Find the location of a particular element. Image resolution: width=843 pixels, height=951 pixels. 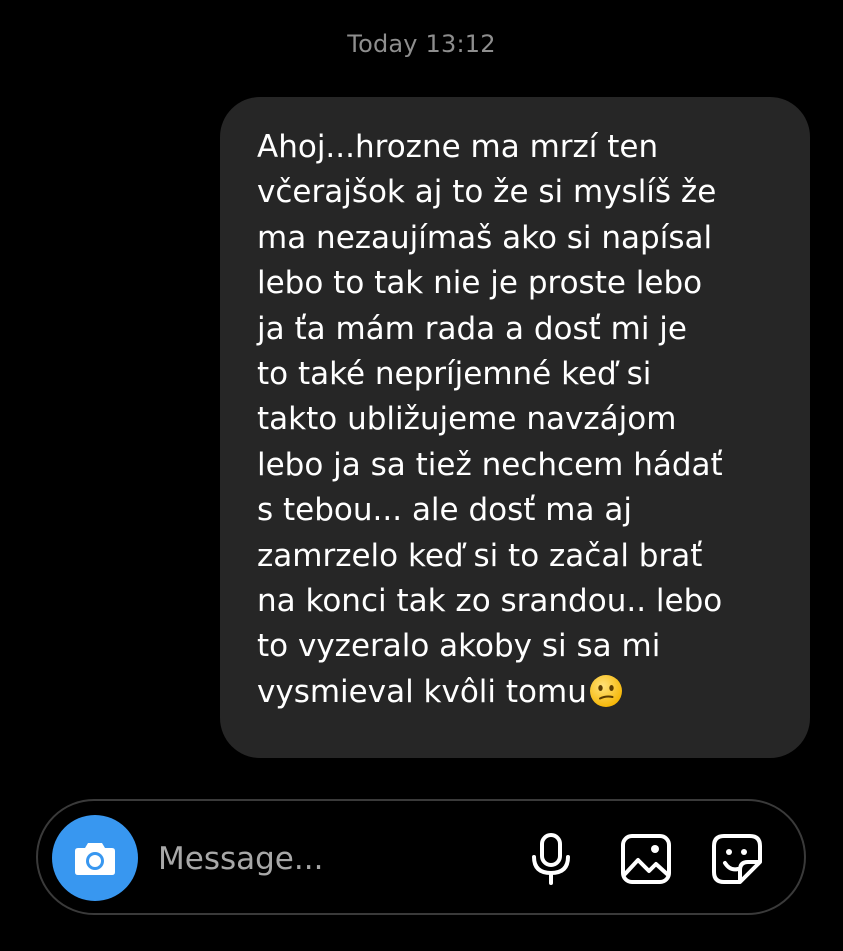

message-line: to také nepríjemné keď si is located at coordinates (454, 374).